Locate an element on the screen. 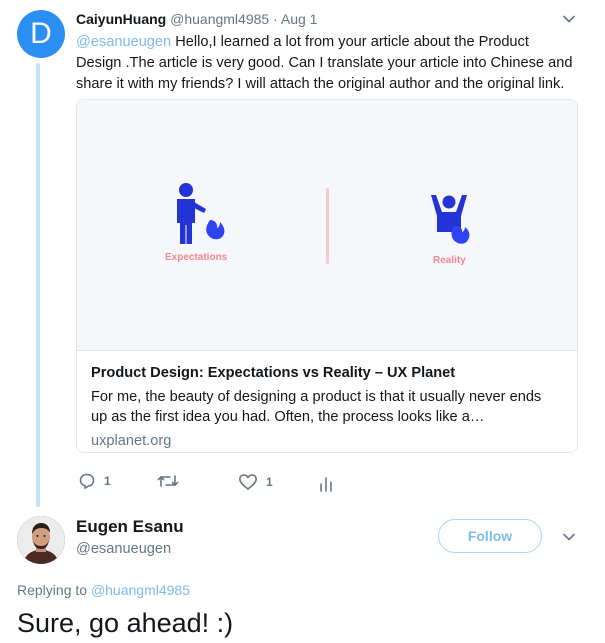 This screenshot has height=643, width=605. author-name: Eugen Esanu is located at coordinates (130, 527).